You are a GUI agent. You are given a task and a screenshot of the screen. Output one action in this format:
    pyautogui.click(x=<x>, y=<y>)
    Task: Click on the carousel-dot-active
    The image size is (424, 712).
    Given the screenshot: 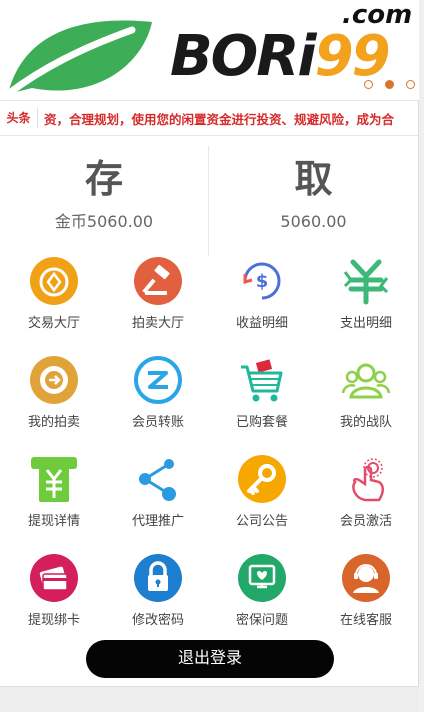 What is the action you would take?
    pyautogui.click(x=389, y=84)
    